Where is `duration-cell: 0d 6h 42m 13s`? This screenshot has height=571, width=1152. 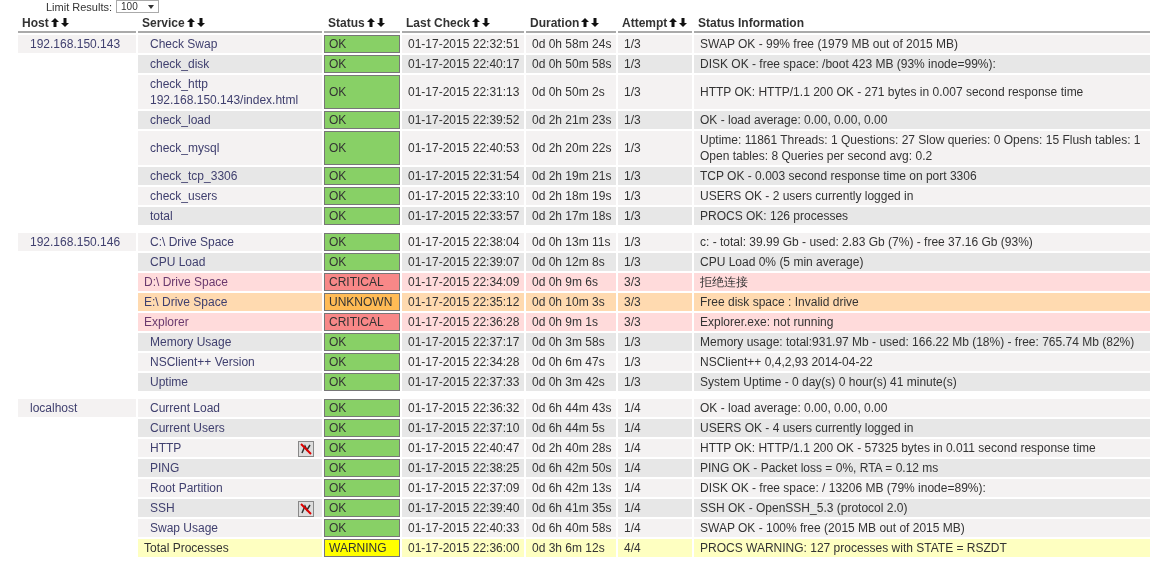
duration-cell: 0d 6h 42m 13s is located at coordinates (571, 488).